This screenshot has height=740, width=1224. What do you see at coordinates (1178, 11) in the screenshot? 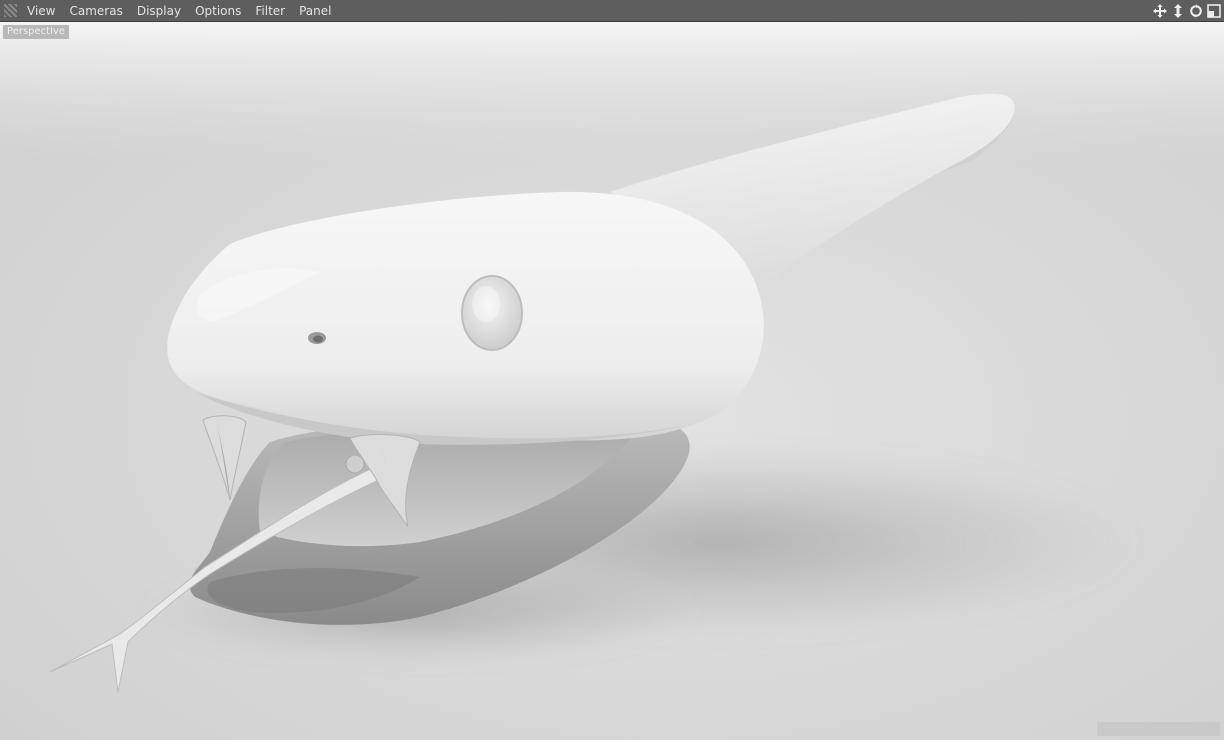
I see `zoom-view-icon` at bounding box center [1178, 11].